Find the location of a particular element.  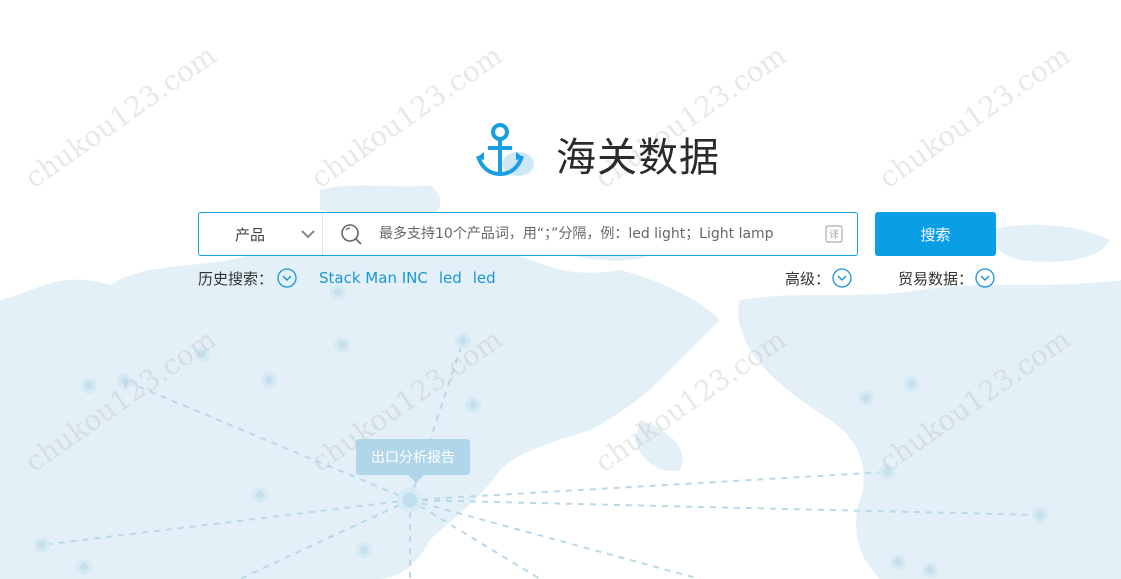

svg-text: 译 is located at coordinates (834, 235).